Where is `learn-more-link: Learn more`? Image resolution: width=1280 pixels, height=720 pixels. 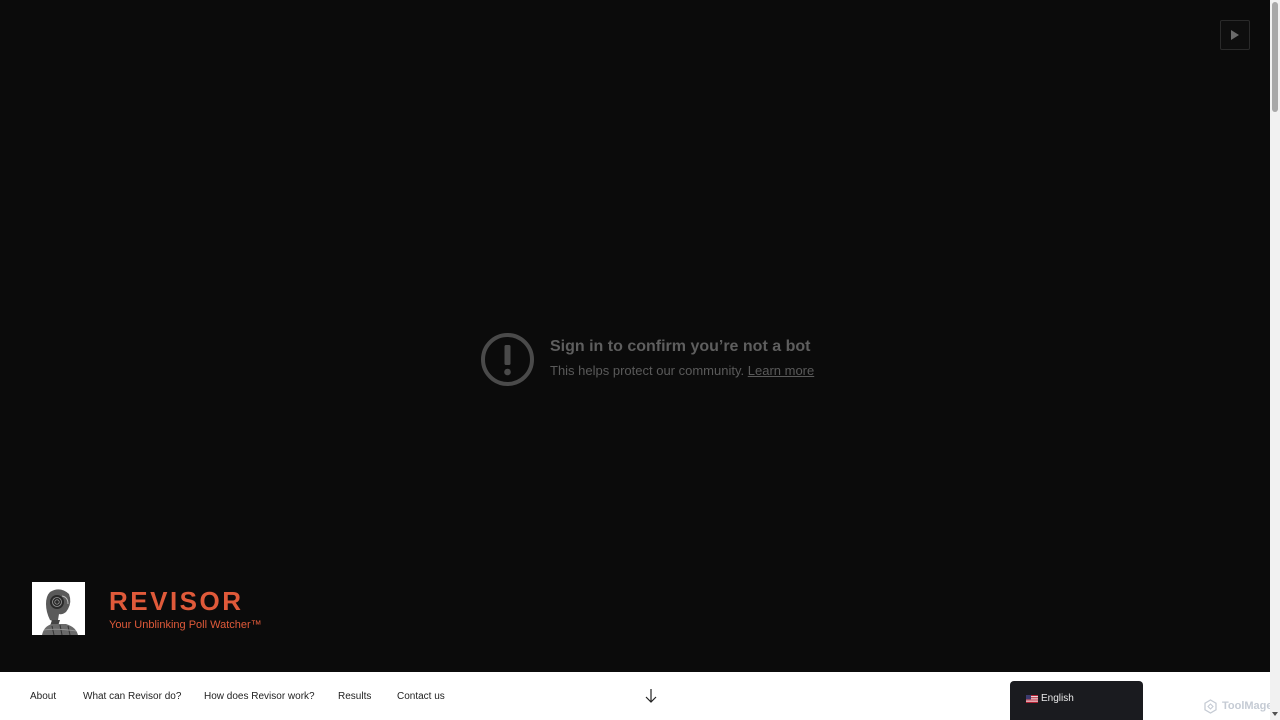 learn-more-link: Learn more is located at coordinates (781, 370).